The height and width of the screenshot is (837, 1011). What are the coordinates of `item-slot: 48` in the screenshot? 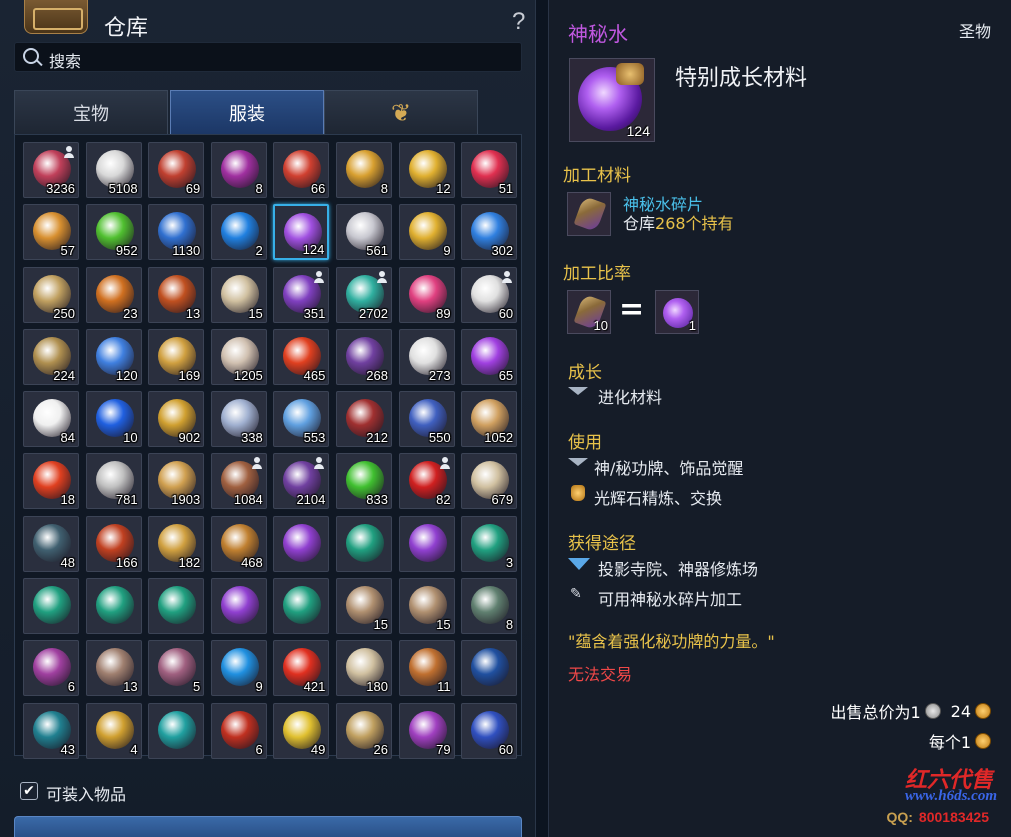 It's located at (51, 543).